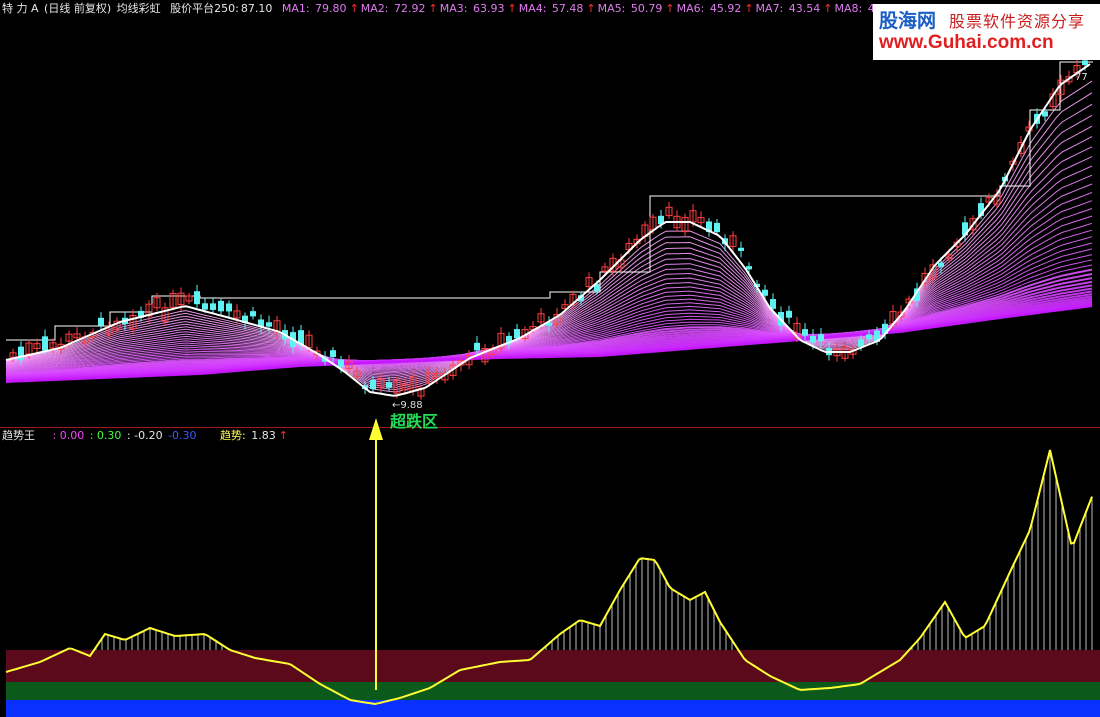  What do you see at coordinates (256, 8) in the screenshot?
I see `platform-value: 87.10` at bounding box center [256, 8].